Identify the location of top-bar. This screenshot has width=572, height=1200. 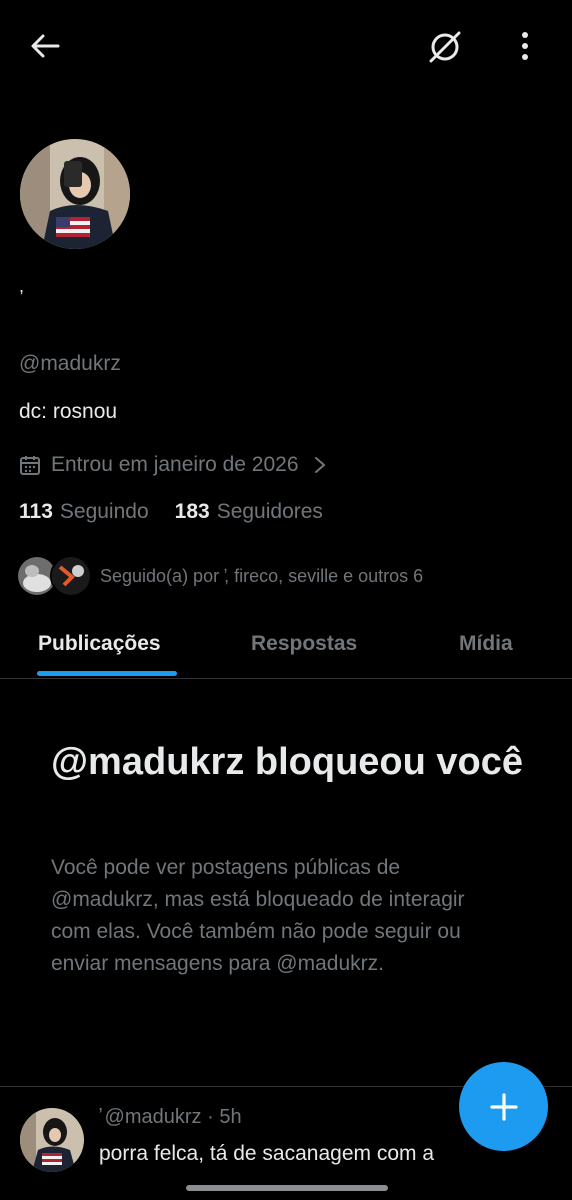
(286, 46).